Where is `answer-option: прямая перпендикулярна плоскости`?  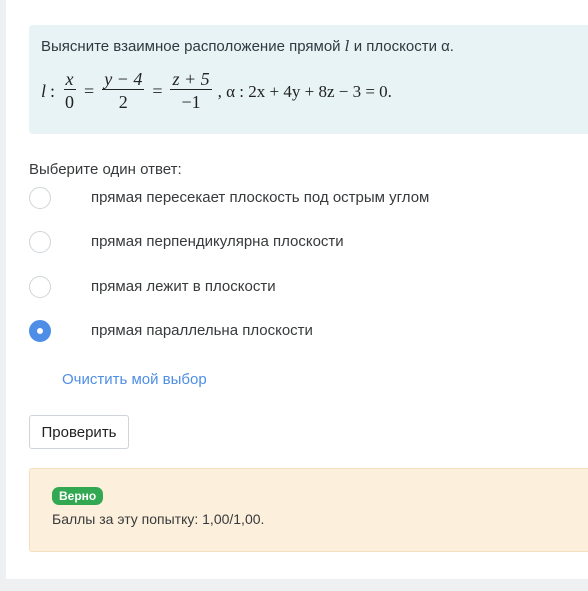 answer-option: прямая перпендикулярна плоскости is located at coordinates (299, 243).